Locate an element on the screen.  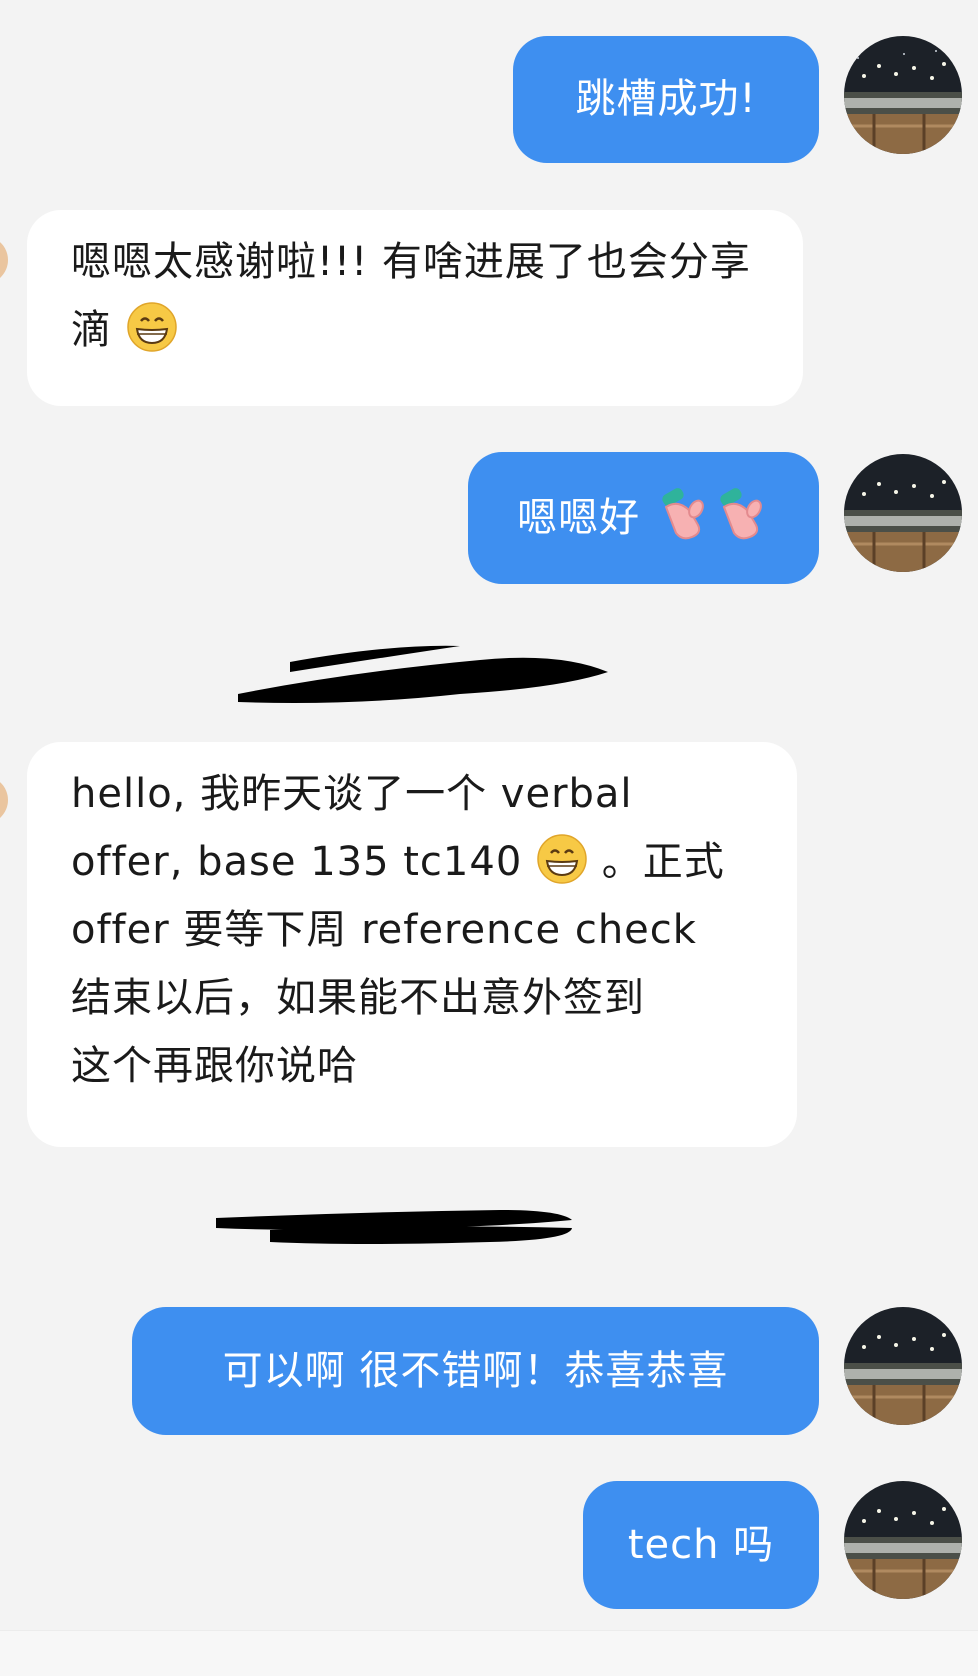
input-bar-edge is located at coordinates (489, 1653).